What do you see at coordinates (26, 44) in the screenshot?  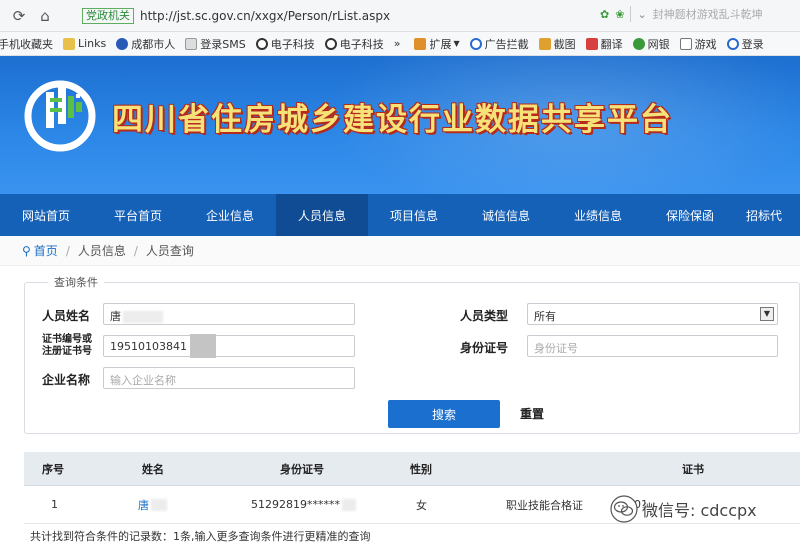 I see `bookmark-item: 手机收藏夹` at bounding box center [26, 44].